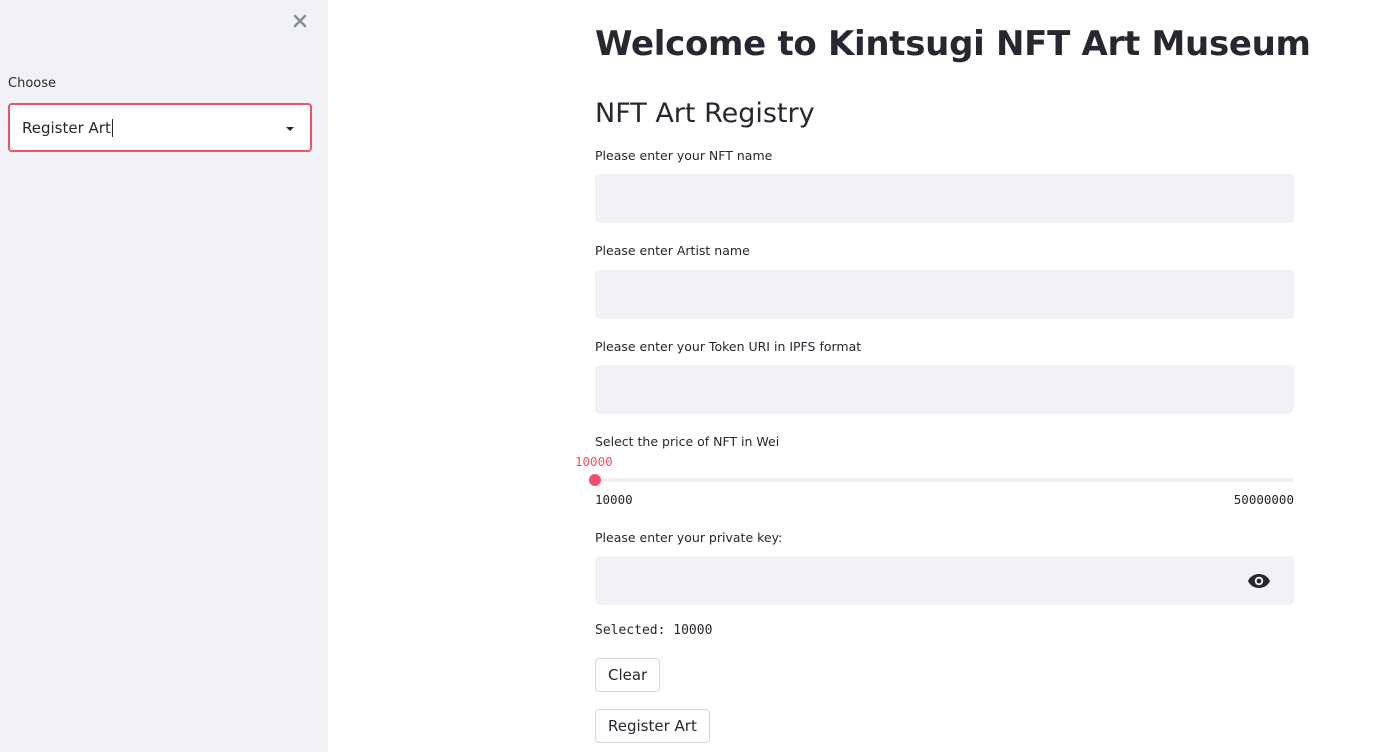 The image size is (1400, 752). I want to click on private-key-input, so click(944, 580).